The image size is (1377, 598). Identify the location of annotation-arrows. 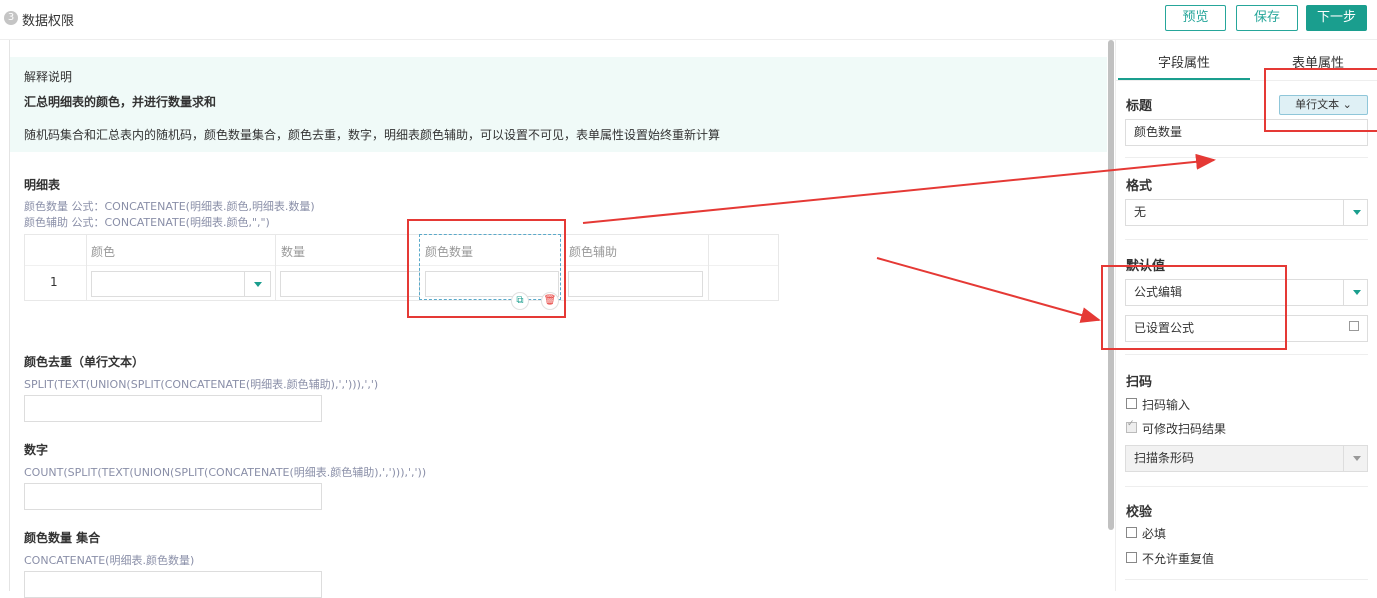
(899, 238).